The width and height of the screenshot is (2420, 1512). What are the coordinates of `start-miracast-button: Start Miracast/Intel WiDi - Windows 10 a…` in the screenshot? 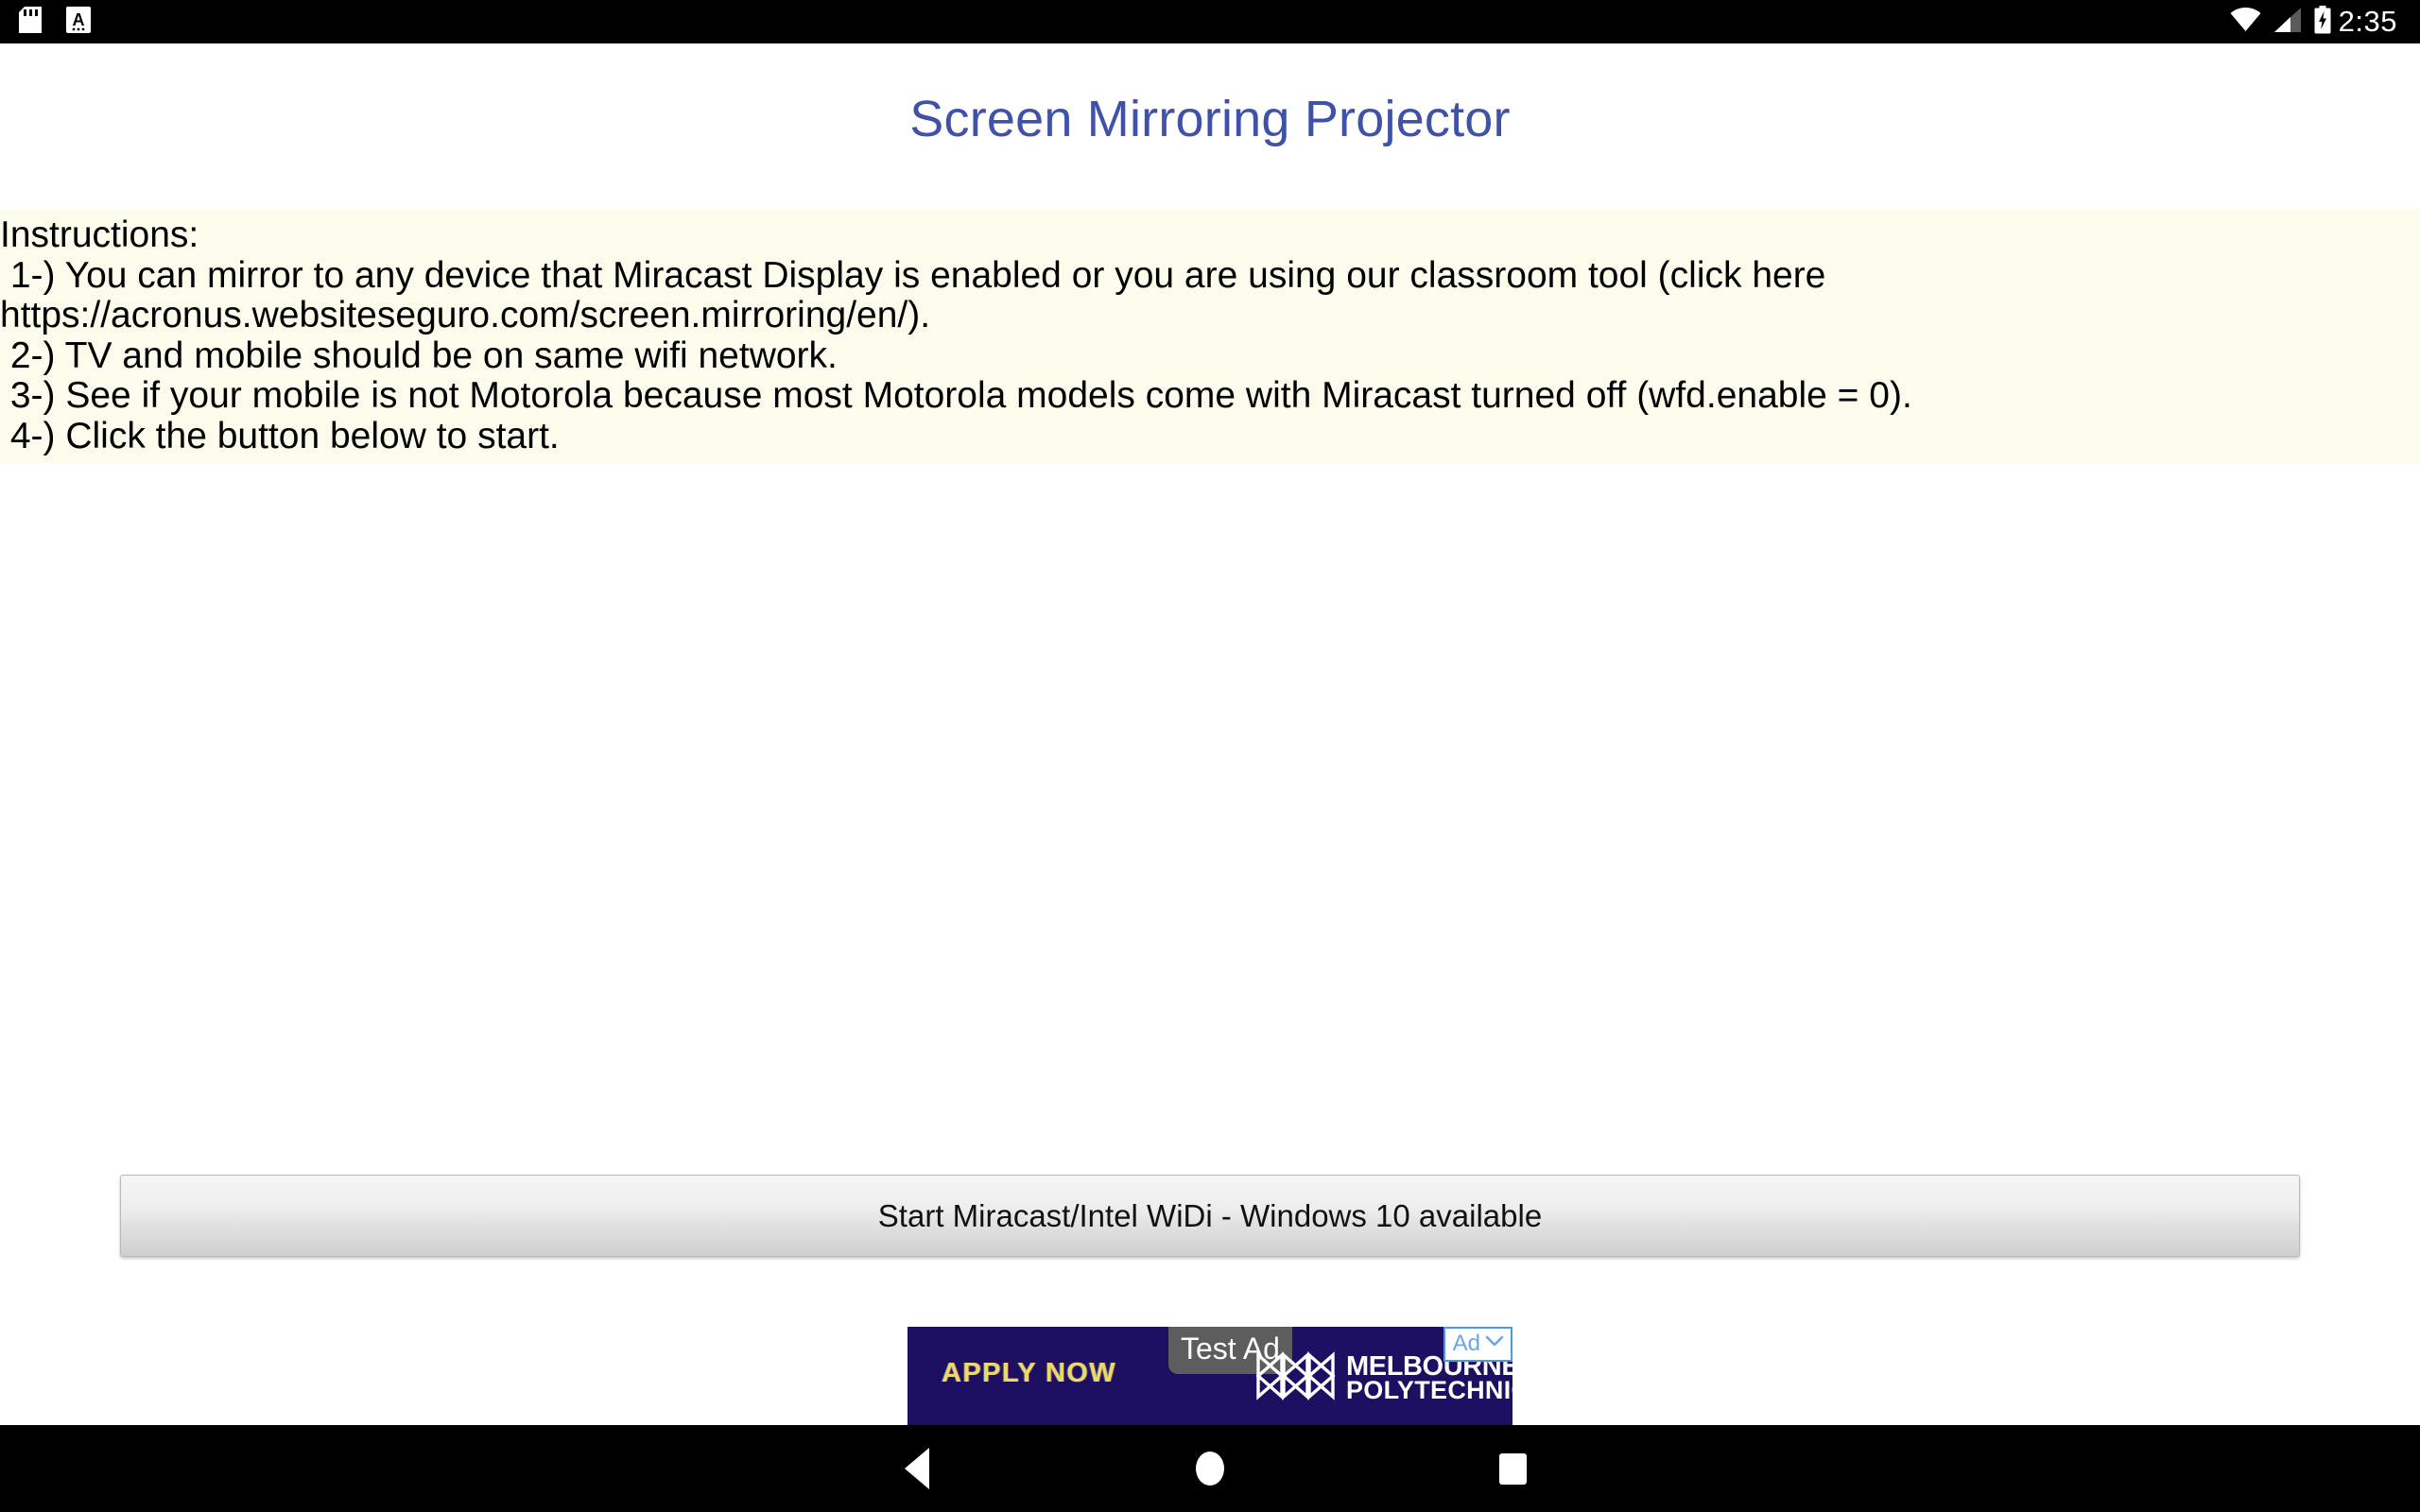 It's located at (1210, 1216).